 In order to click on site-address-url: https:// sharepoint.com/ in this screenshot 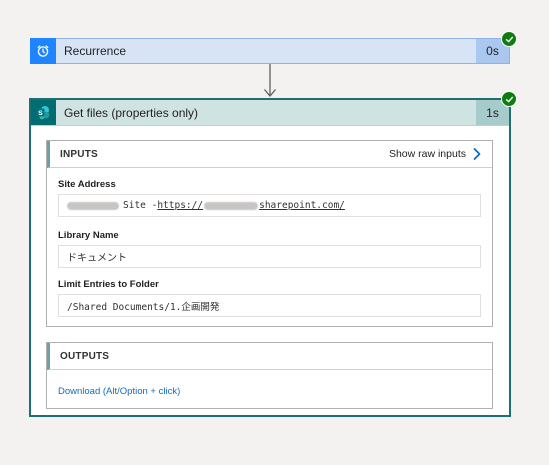, I will do `click(251, 205)`.